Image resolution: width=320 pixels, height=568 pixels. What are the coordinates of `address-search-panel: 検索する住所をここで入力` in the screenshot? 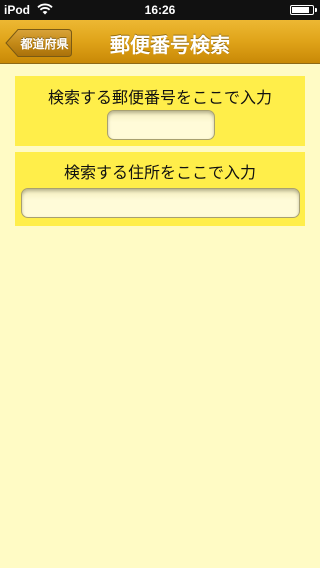 It's located at (160, 189).